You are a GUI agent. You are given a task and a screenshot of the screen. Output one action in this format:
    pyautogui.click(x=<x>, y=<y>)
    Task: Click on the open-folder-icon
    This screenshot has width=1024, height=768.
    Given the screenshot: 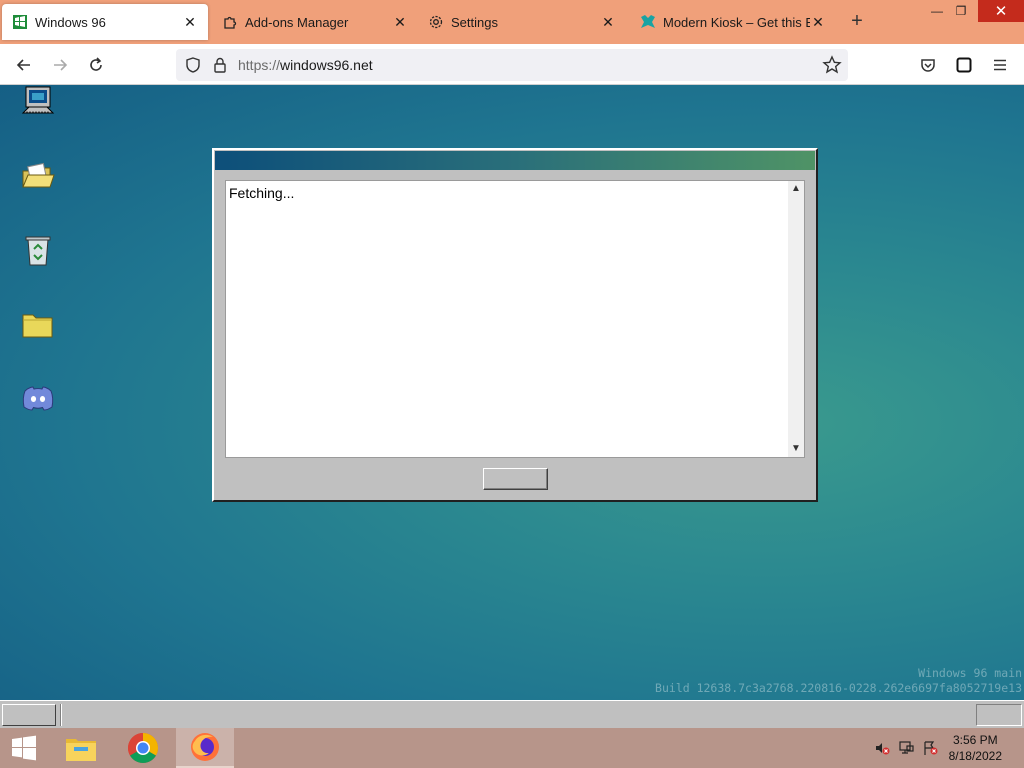 What is the action you would take?
    pyautogui.click(x=38, y=177)
    